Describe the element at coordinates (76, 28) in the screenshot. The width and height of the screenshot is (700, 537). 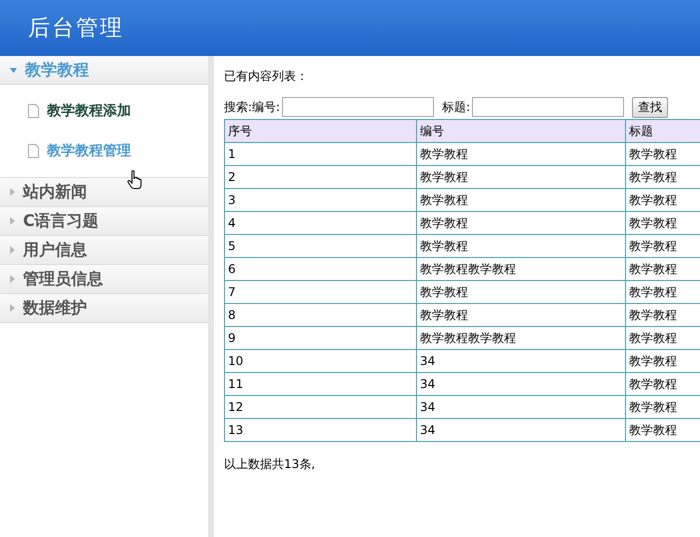
I see `app-title: 后台管理` at that location.